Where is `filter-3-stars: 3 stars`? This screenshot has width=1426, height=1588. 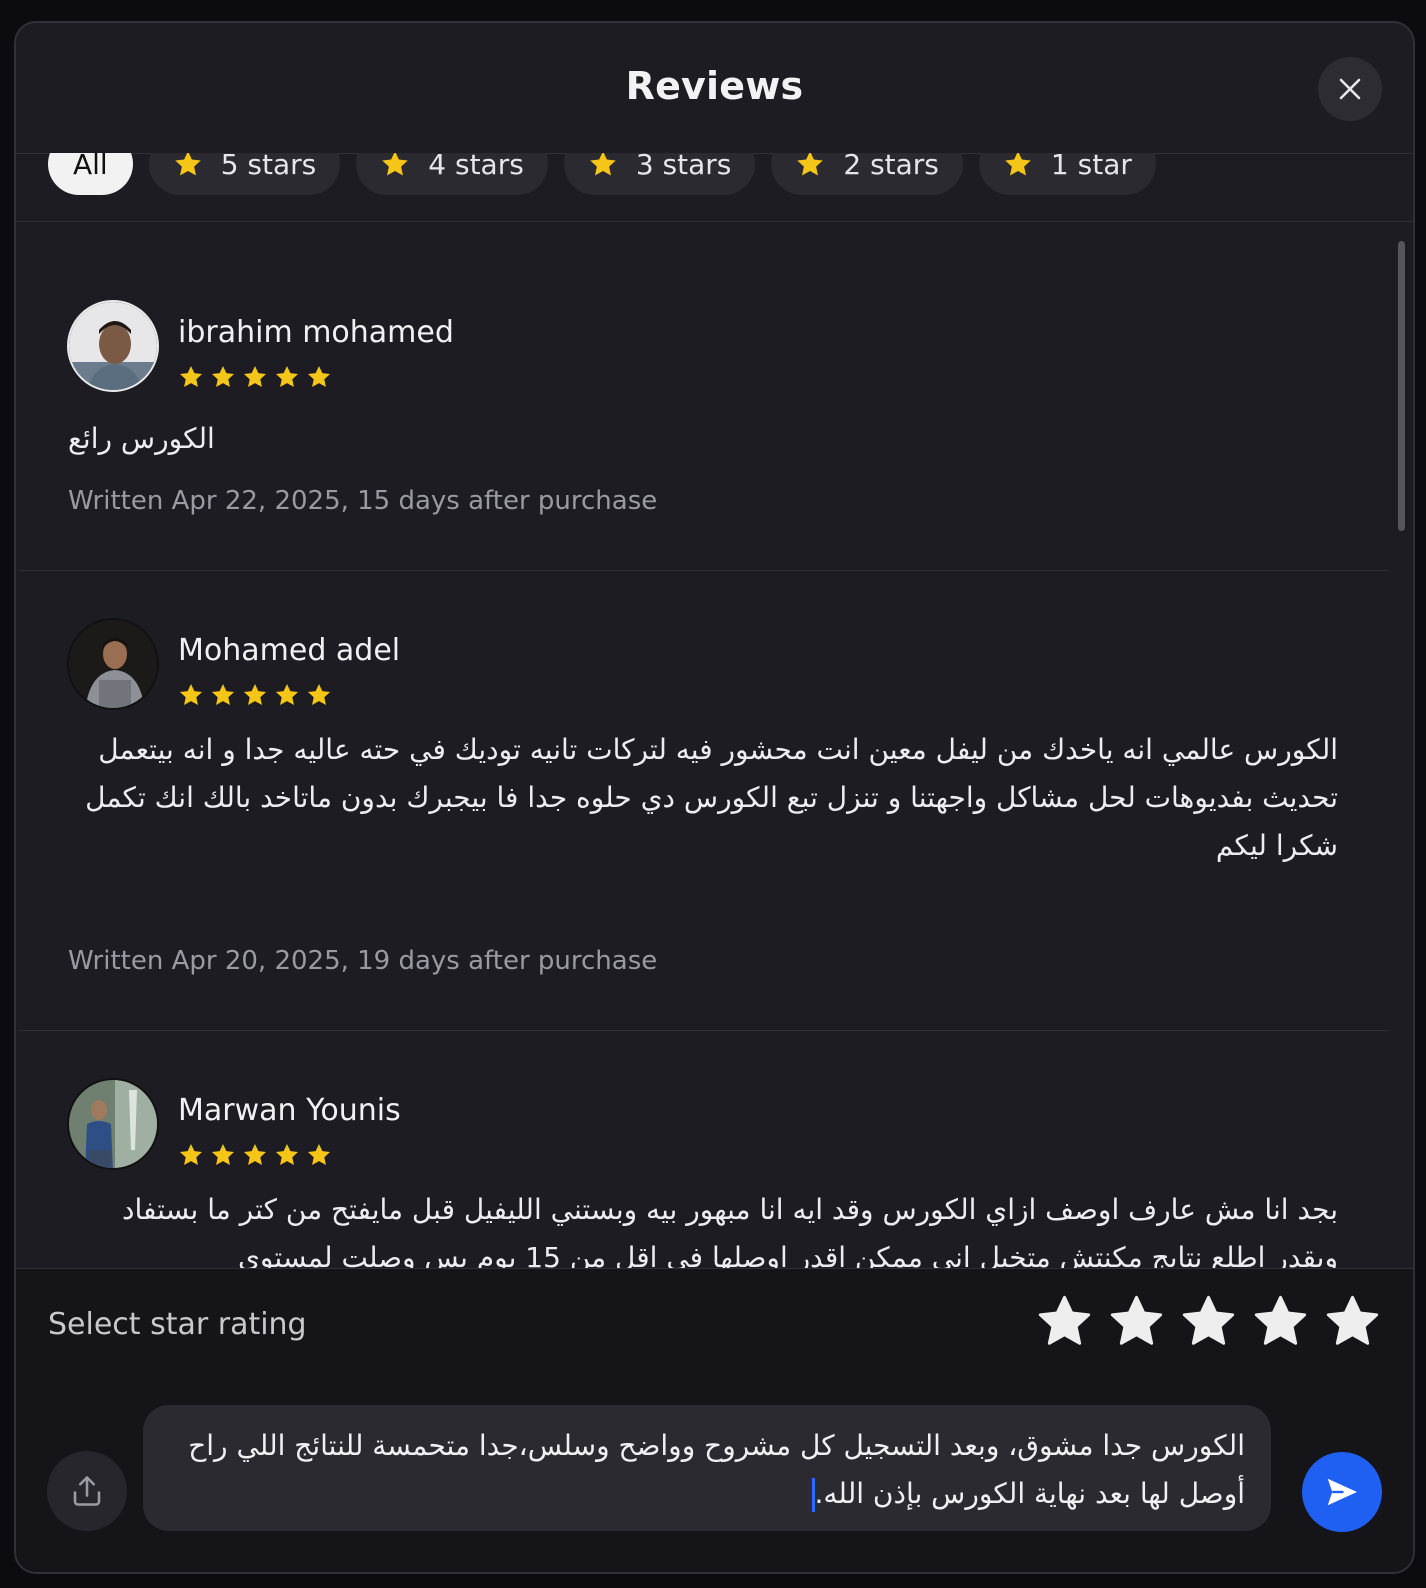
filter-3-stars: 3 stars is located at coordinates (659, 174).